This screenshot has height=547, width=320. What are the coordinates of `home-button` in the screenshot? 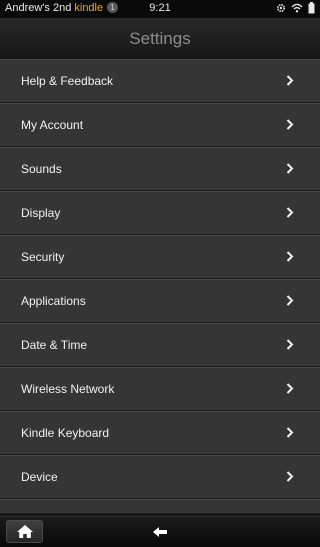 It's located at (24, 531).